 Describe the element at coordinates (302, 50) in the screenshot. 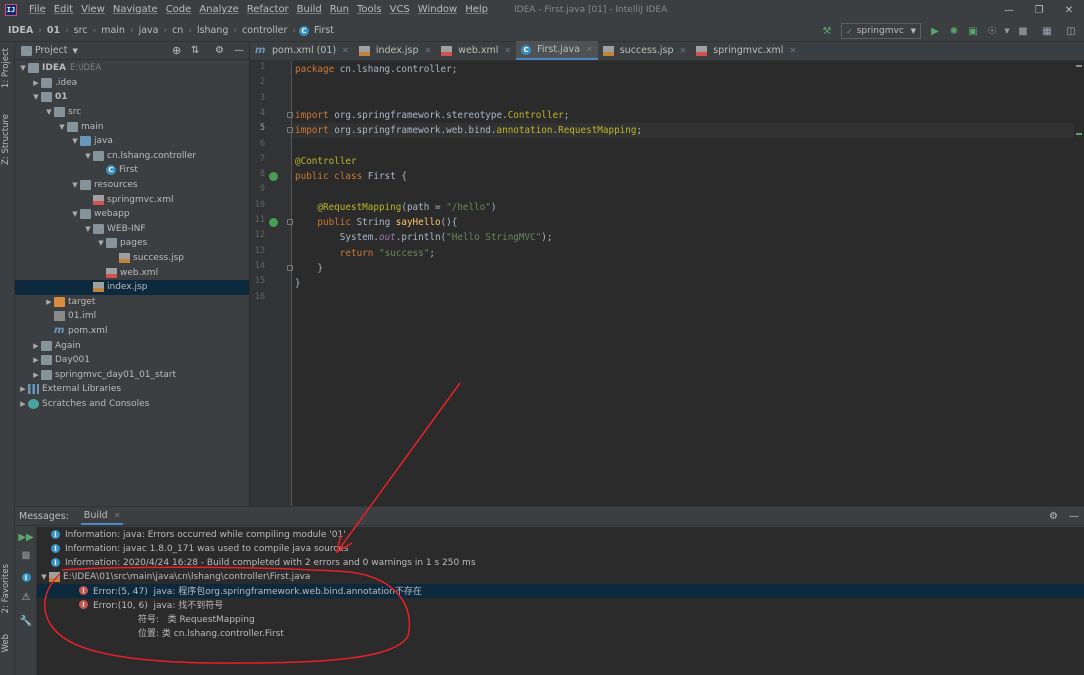

I see `editor-tab: m pom.xml (01) ✕` at that location.